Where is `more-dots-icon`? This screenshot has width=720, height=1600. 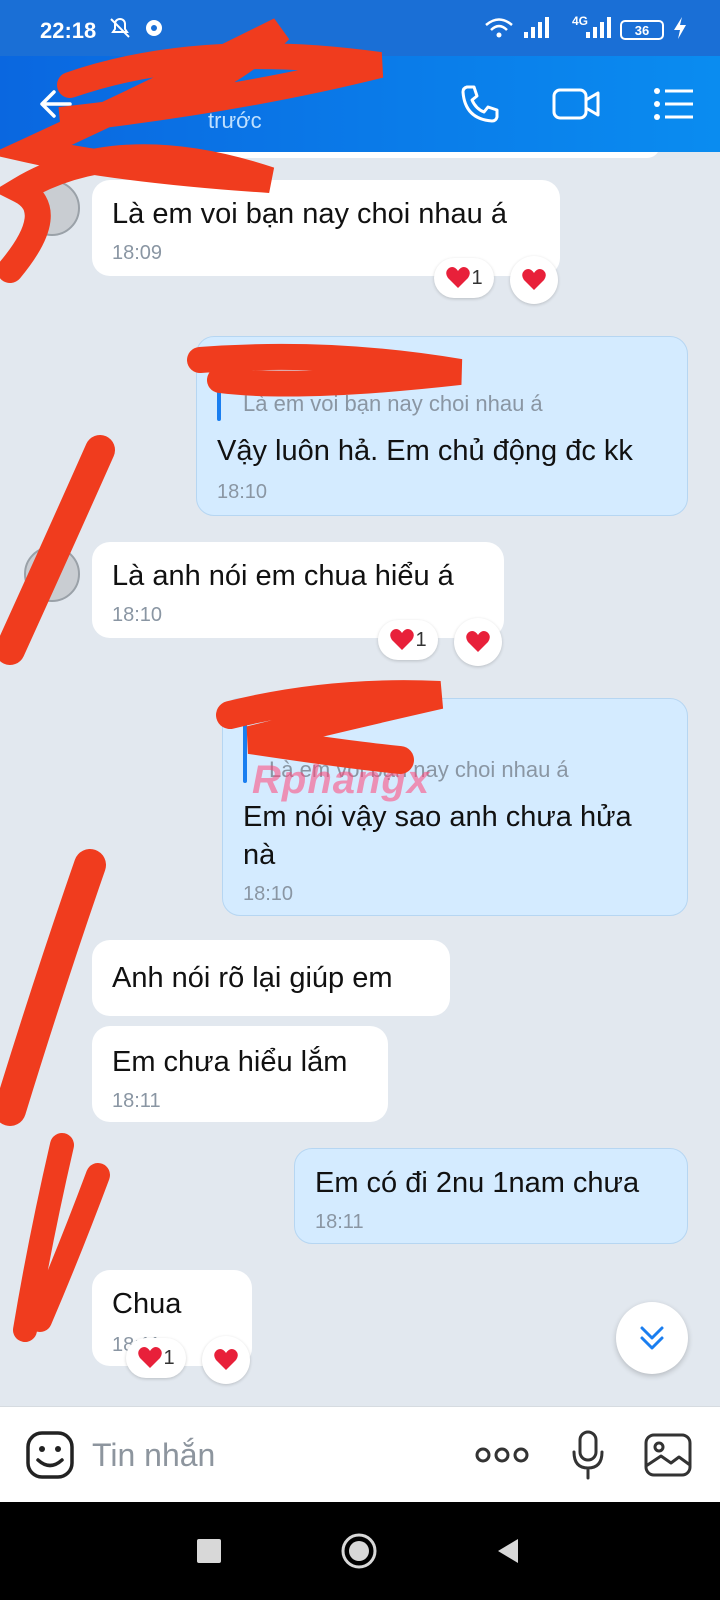
more-dots-icon is located at coordinates (502, 1455).